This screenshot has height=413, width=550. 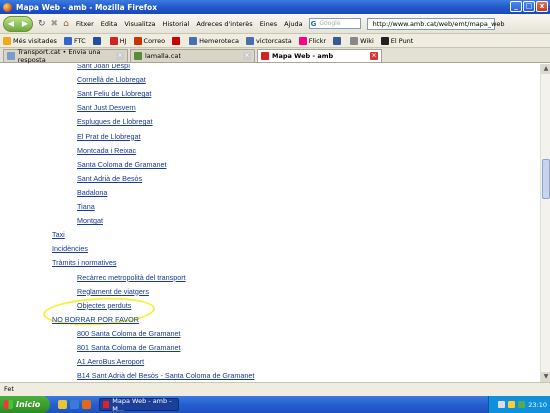 I want to click on windows-logo-icon, so click(x=8, y=404).